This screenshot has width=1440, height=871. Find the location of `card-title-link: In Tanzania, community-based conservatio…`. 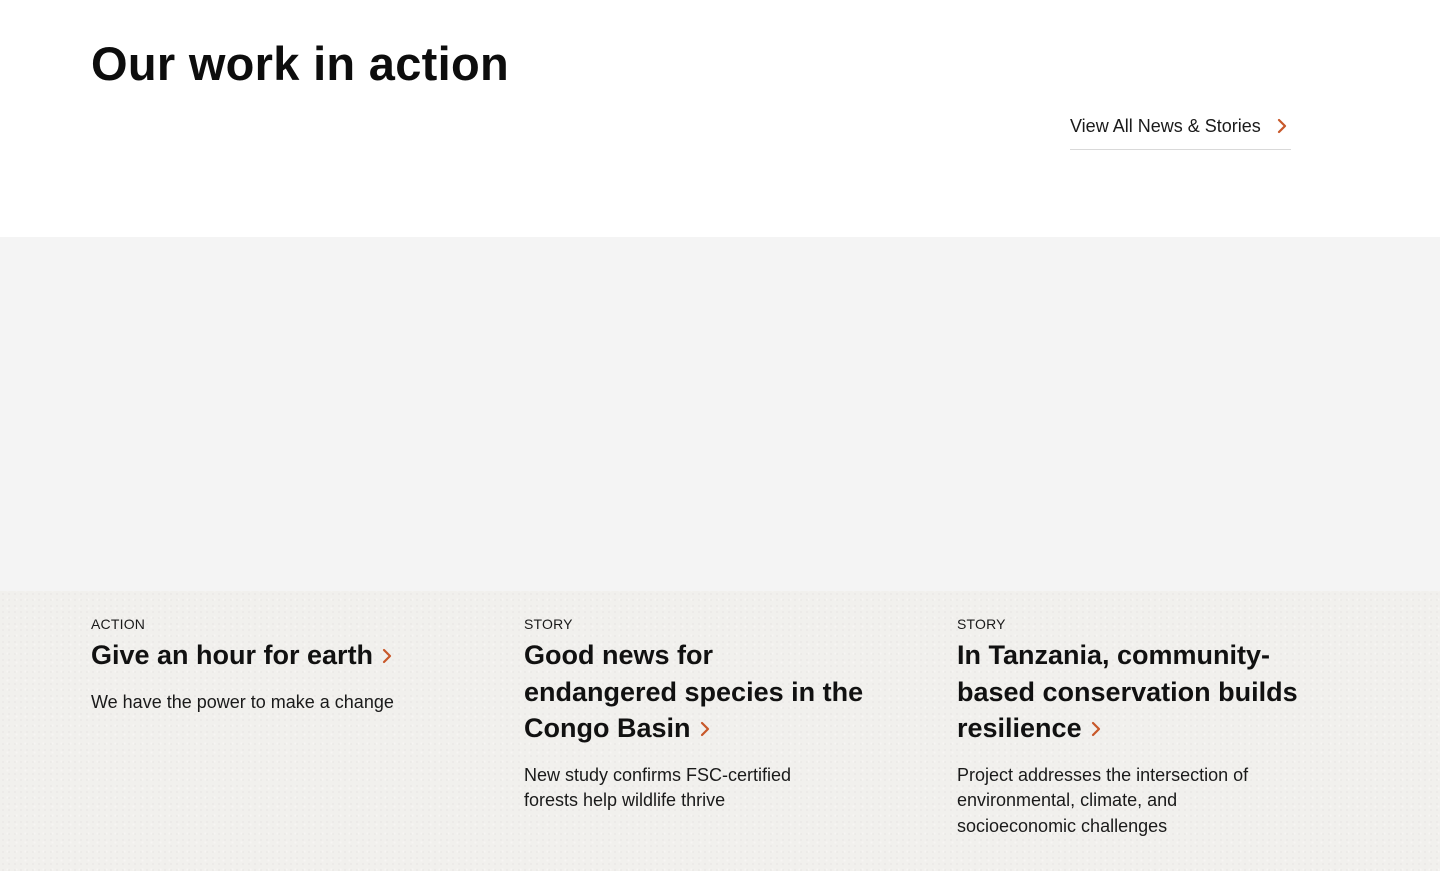

card-title-link: In Tanzania, community-based conservatio… is located at coordinates (1129, 692).